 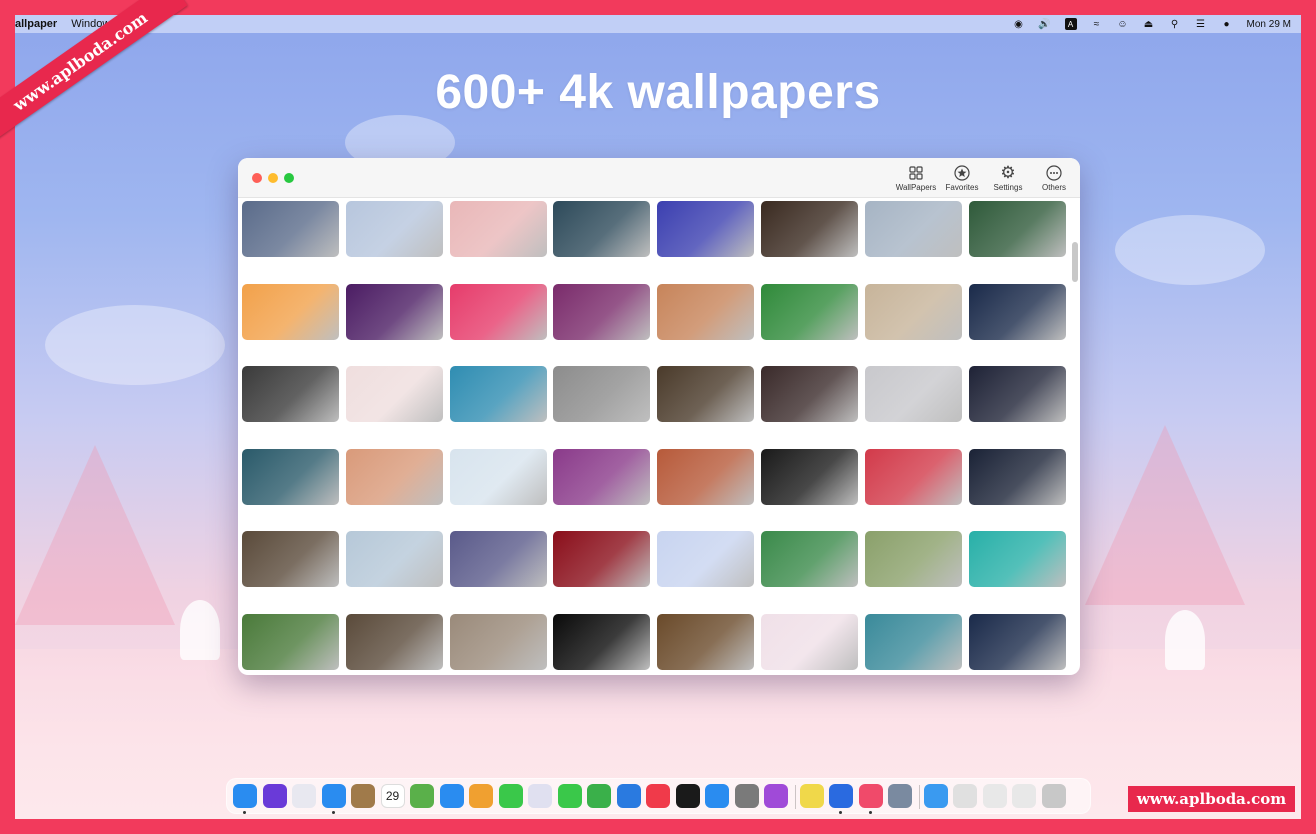 I want to click on music-icon, so click(x=658, y=796).